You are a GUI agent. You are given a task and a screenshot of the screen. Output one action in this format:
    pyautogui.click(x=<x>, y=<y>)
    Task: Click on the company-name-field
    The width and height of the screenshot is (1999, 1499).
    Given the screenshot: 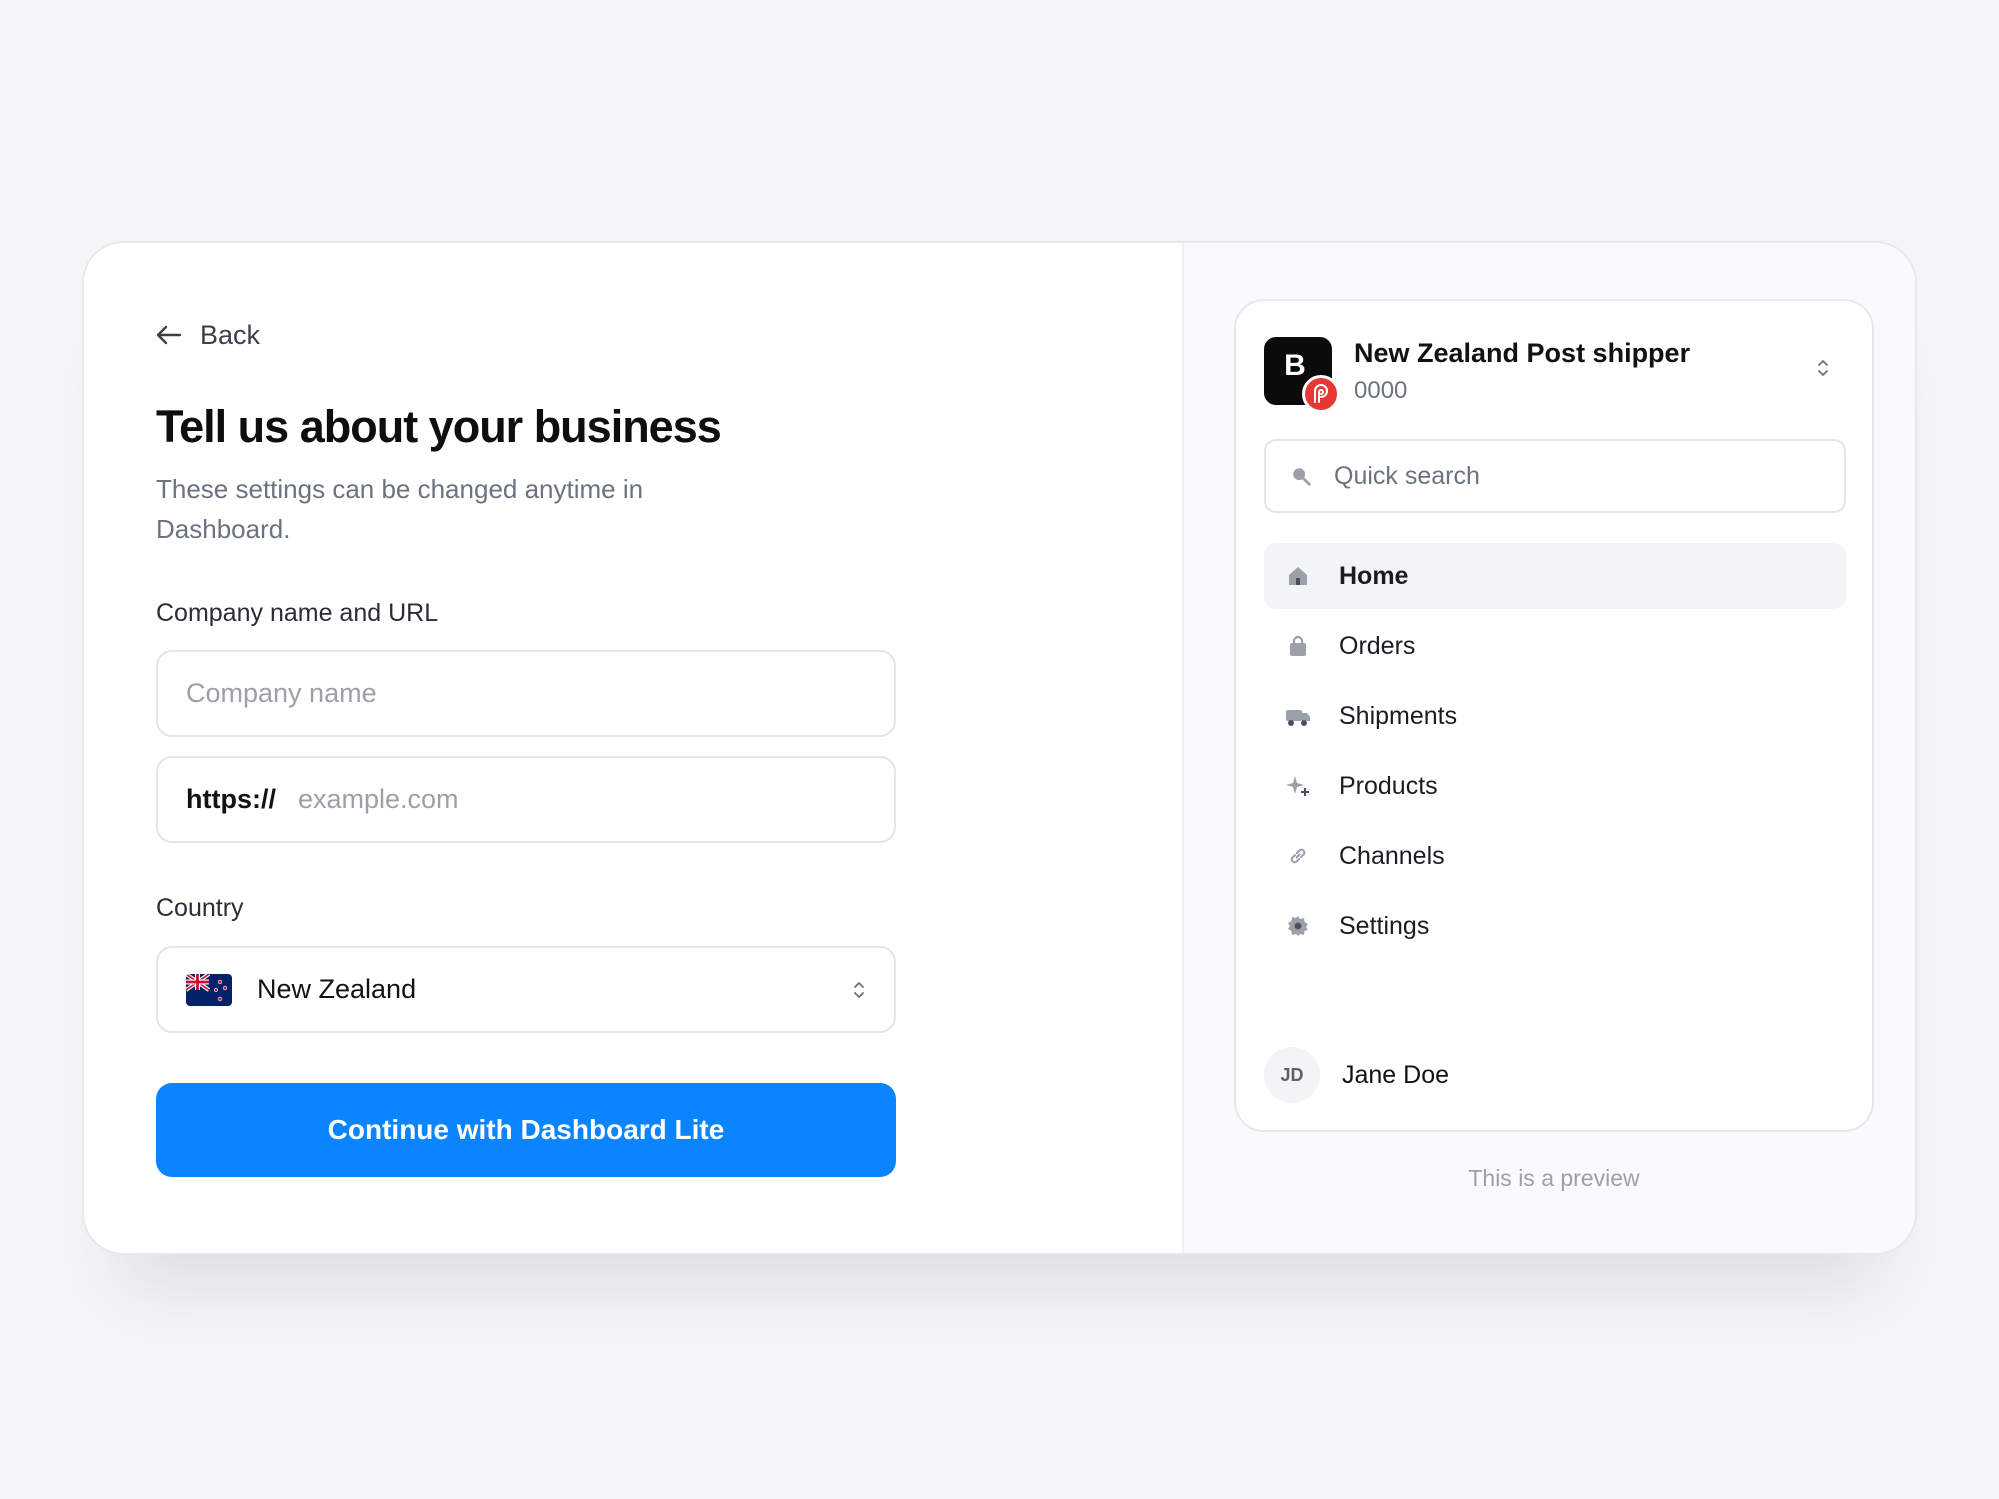 What is the action you would take?
    pyautogui.click(x=526, y=693)
    